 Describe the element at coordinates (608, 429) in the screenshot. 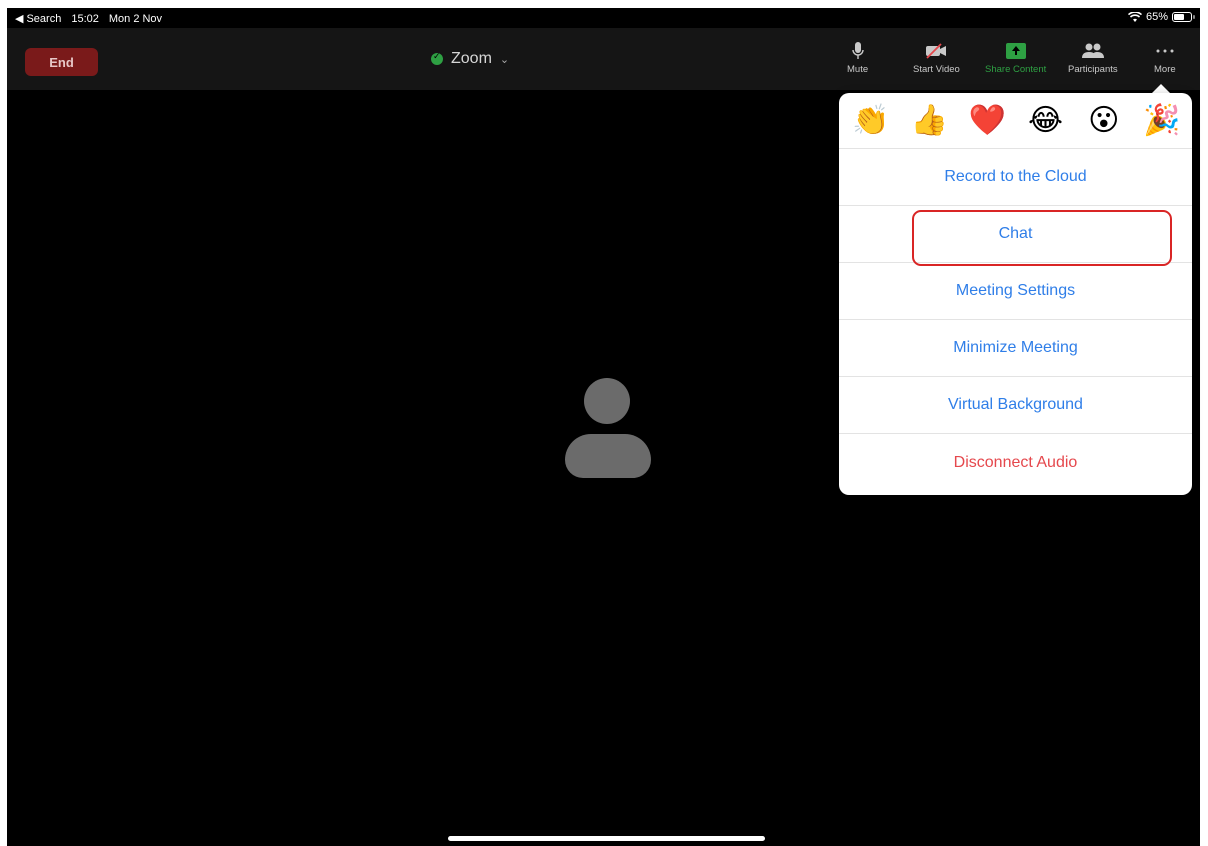

I see `participant-avatar-icon` at that location.